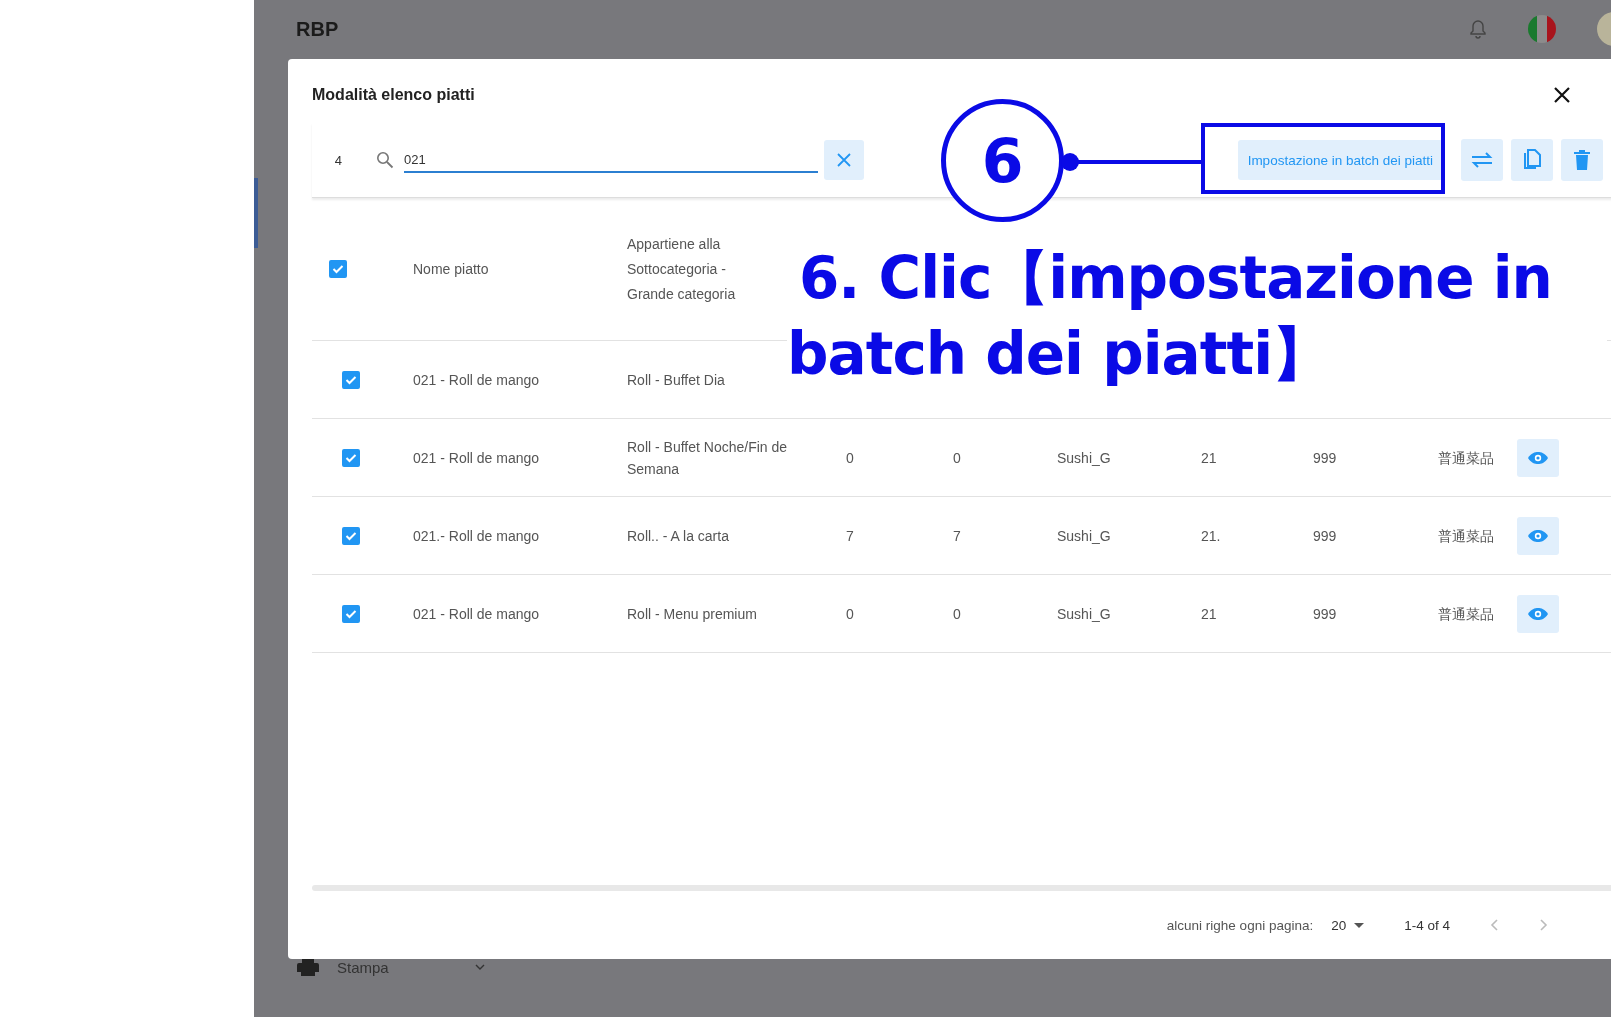 The image size is (1611, 1017). What do you see at coordinates (676, 379) in the screenshot?
I see `table-cell: Roll - Buffet Dia` at bounding box center [676, 379].